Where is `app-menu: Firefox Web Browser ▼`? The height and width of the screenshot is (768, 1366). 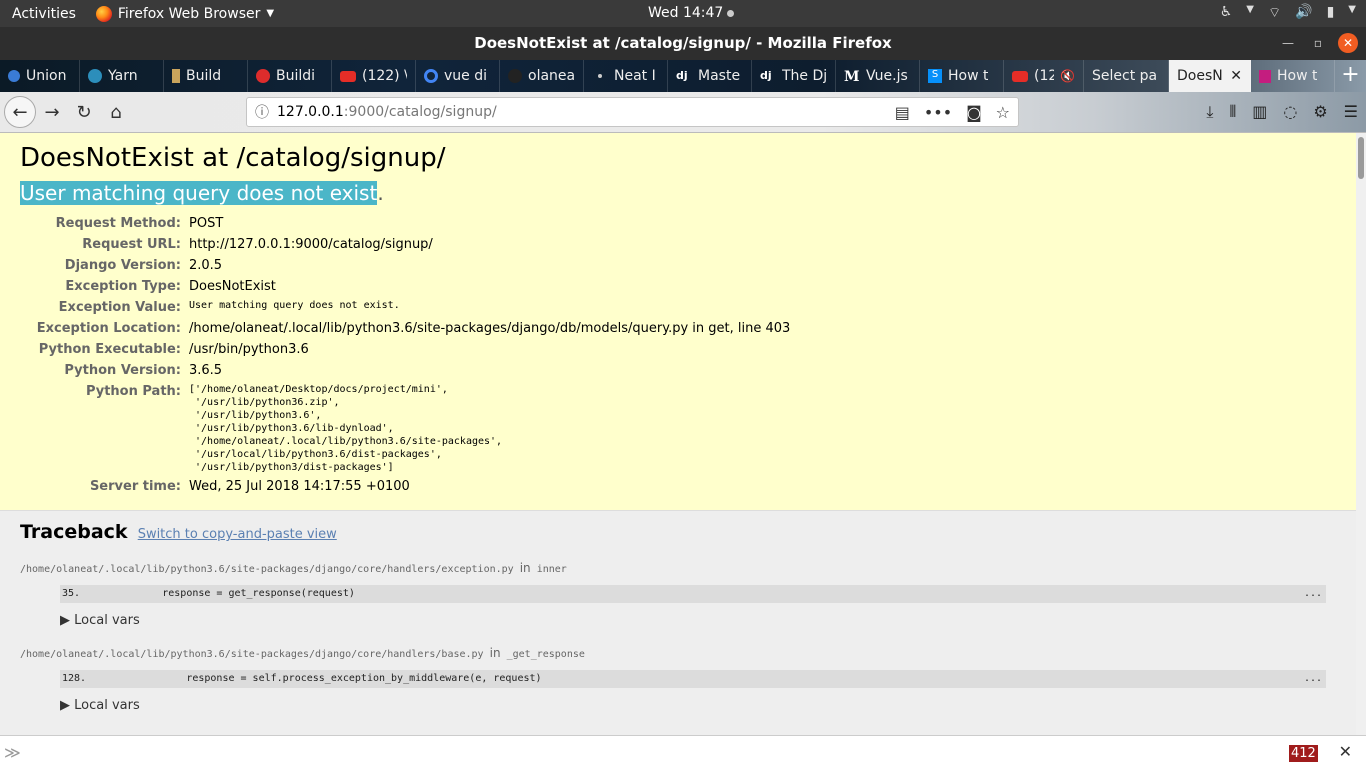 app-menu: Firefox Web Browser ▼ is located at coordinates (181, 13).